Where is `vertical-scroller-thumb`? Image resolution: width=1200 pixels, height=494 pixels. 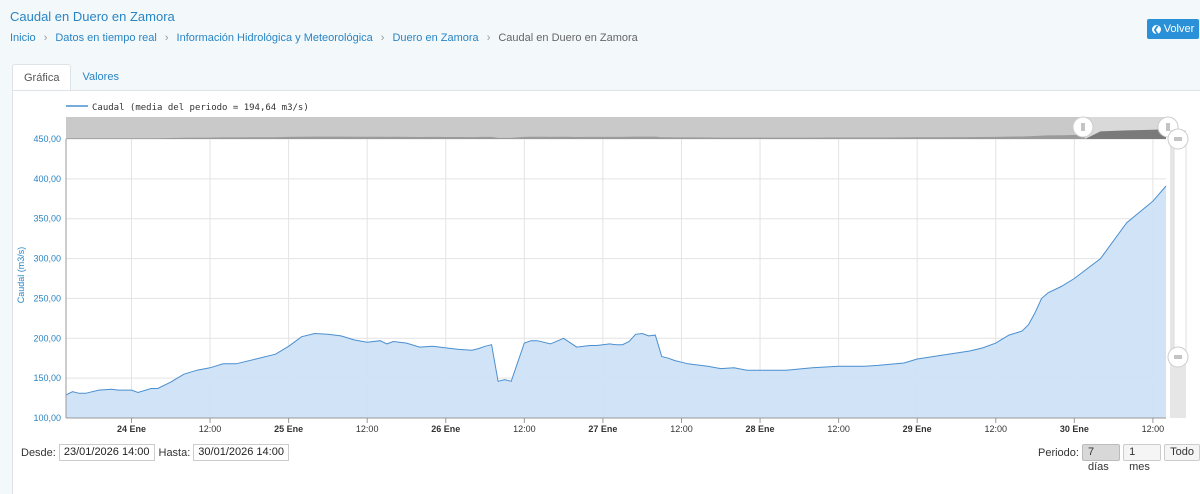 vertical-scroller-thumb is located at coordinates (1180, 250).